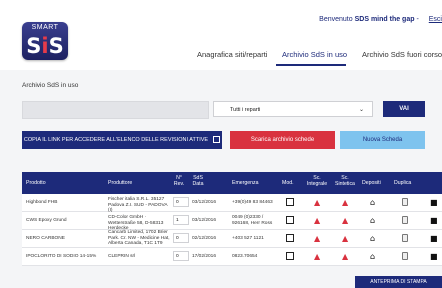 Image resolution: width=442 pixels, height=288 pixels. I want to click on col-produttore: Produttore, so click(120, 183).